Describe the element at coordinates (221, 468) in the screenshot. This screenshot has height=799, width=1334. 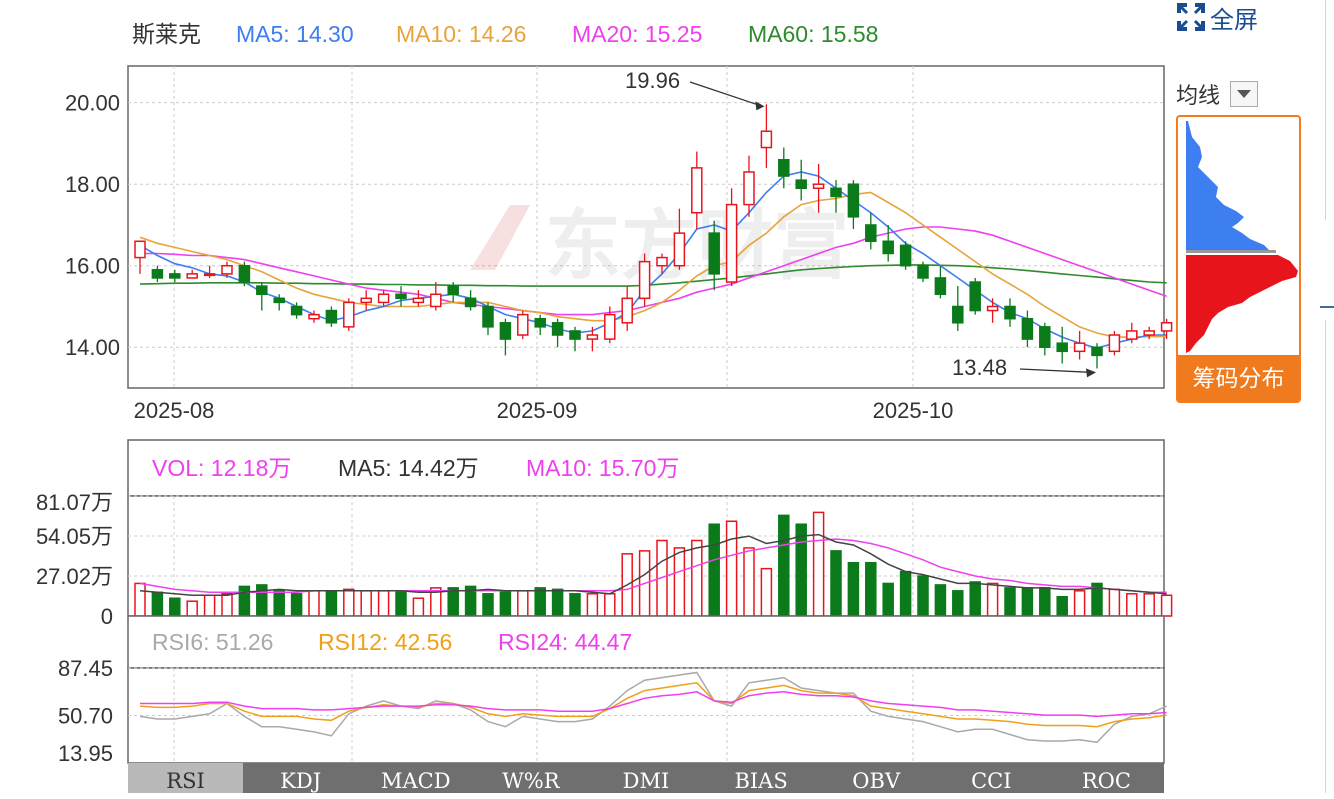
I see `vol-legend: VOL: 12.18万` at that location.